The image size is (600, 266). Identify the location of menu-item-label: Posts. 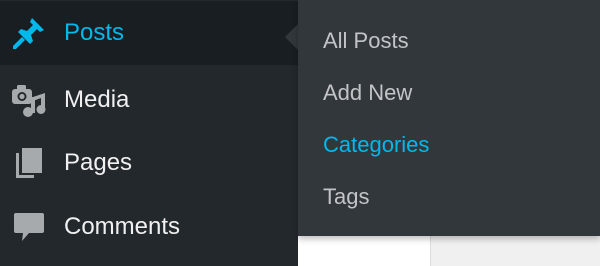
(94, 32).